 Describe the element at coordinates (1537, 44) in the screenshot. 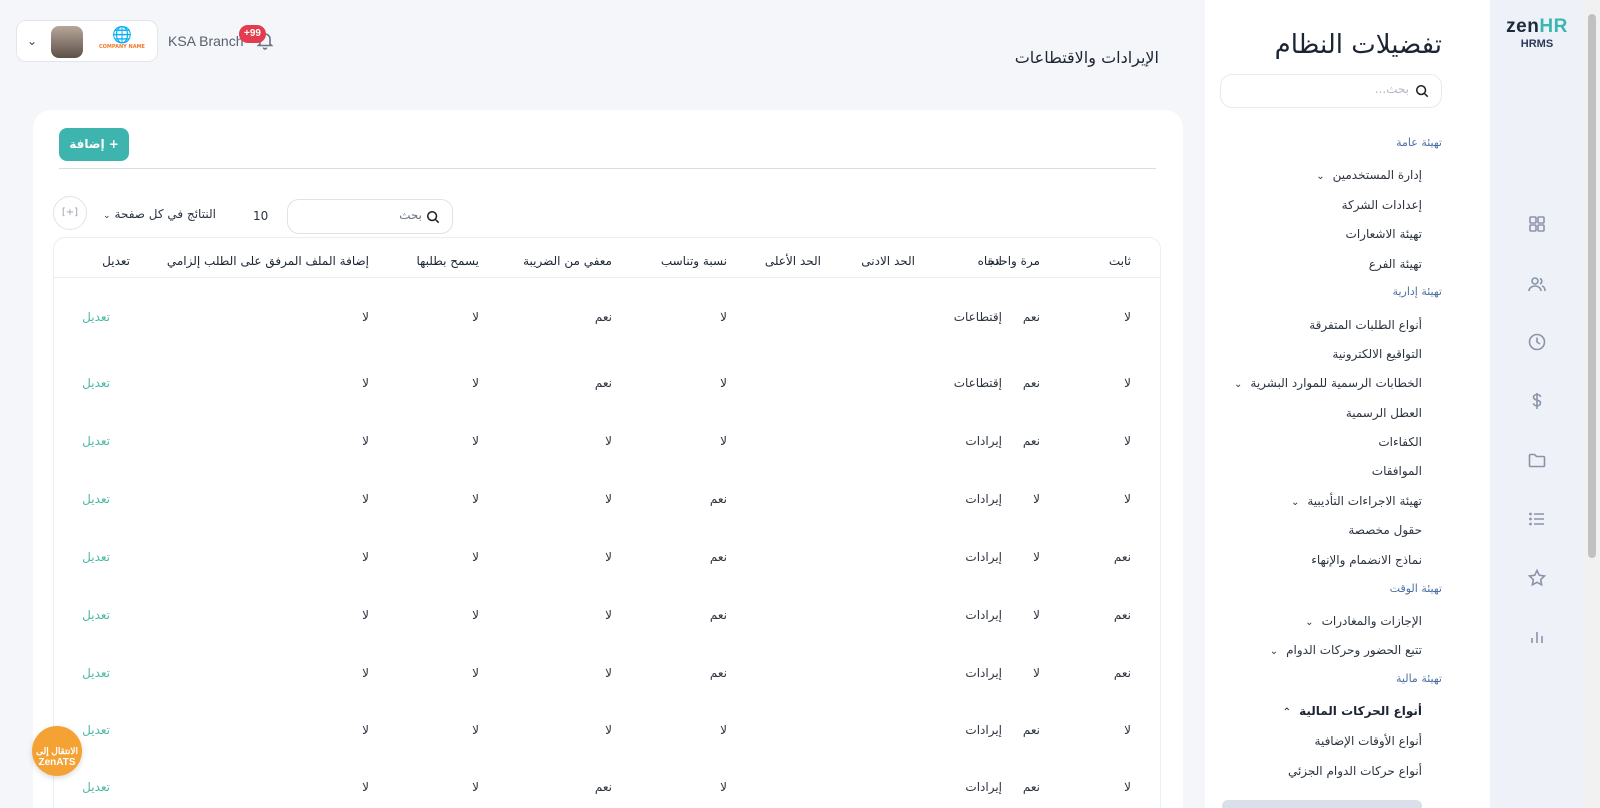

I see `brand-sub: HRMS` at that location.